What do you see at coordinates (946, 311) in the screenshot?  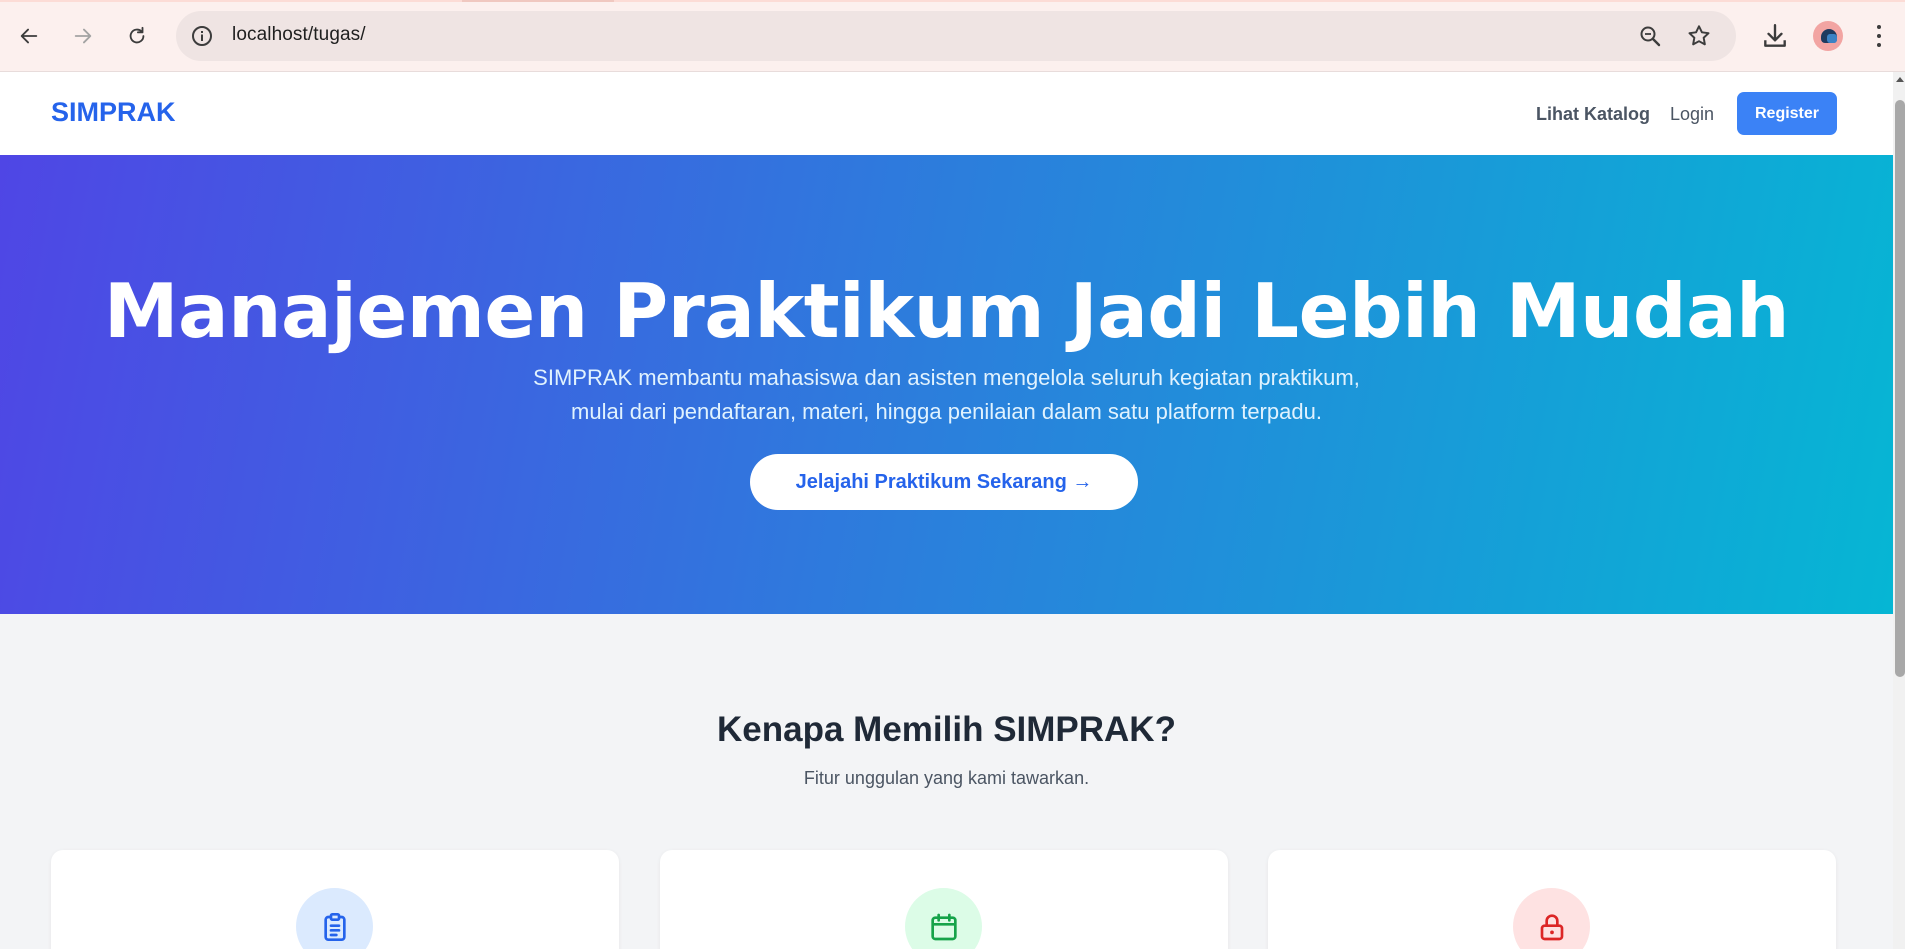 I see `hero-title: Manajemen Praktikum Jadi Lebih Mudah` at bounding box center [946, 311].